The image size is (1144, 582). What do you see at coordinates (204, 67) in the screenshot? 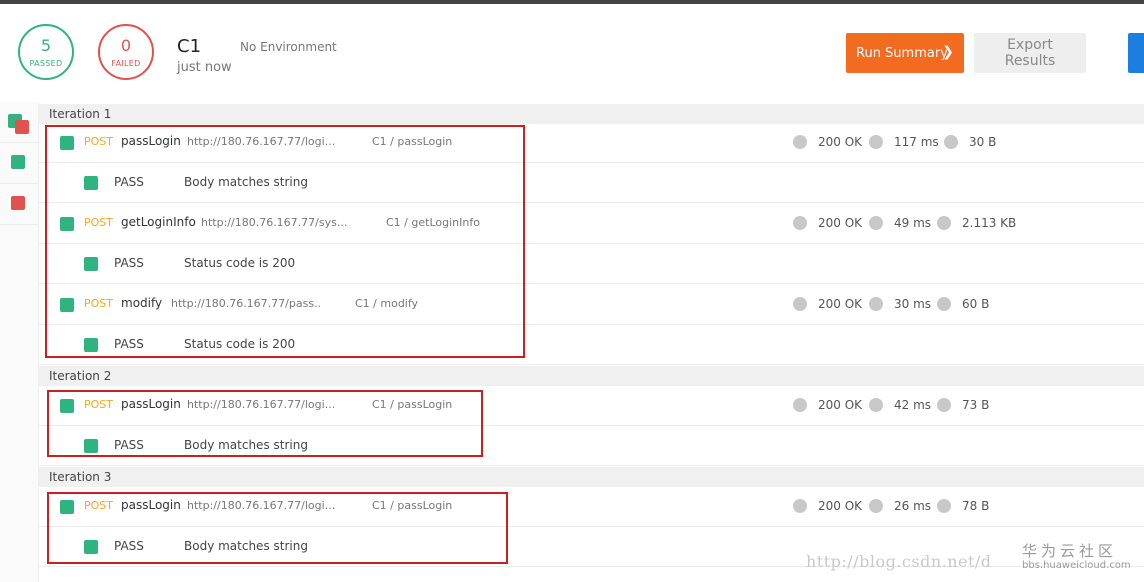
I see `run-time: just now` at bounding box center [204, 67].